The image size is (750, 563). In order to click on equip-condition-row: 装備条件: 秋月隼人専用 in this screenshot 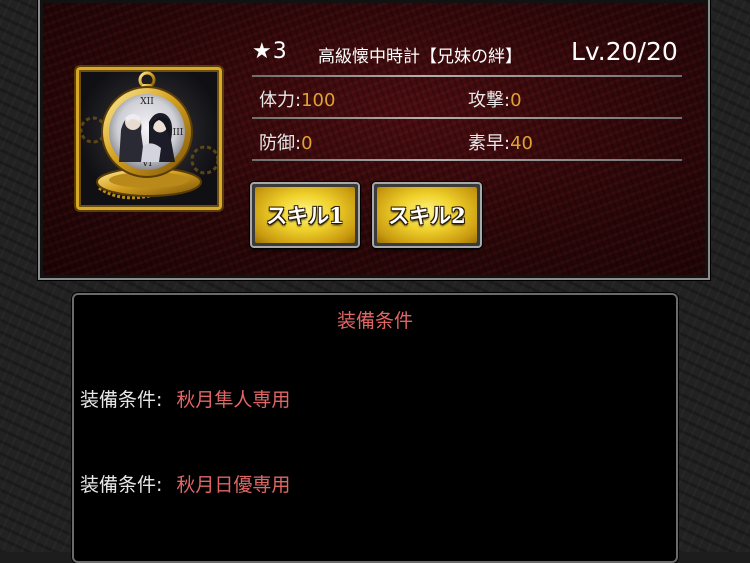, I will do `click(185, 400)`.